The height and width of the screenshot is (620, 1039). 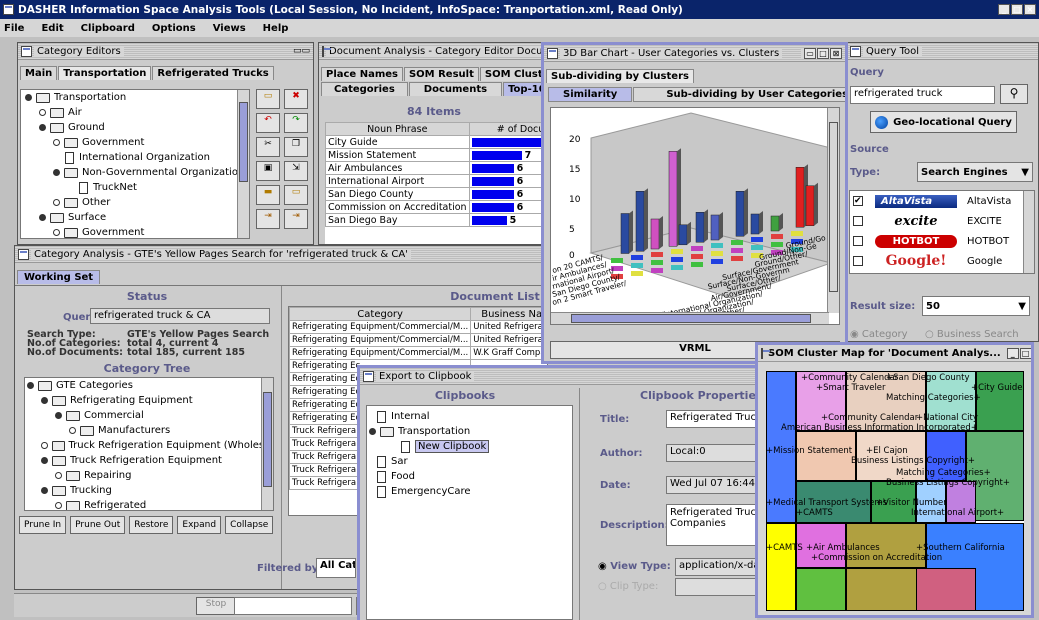 I want to click on tree-item: New Clipbook, so click(x=474, y=446).